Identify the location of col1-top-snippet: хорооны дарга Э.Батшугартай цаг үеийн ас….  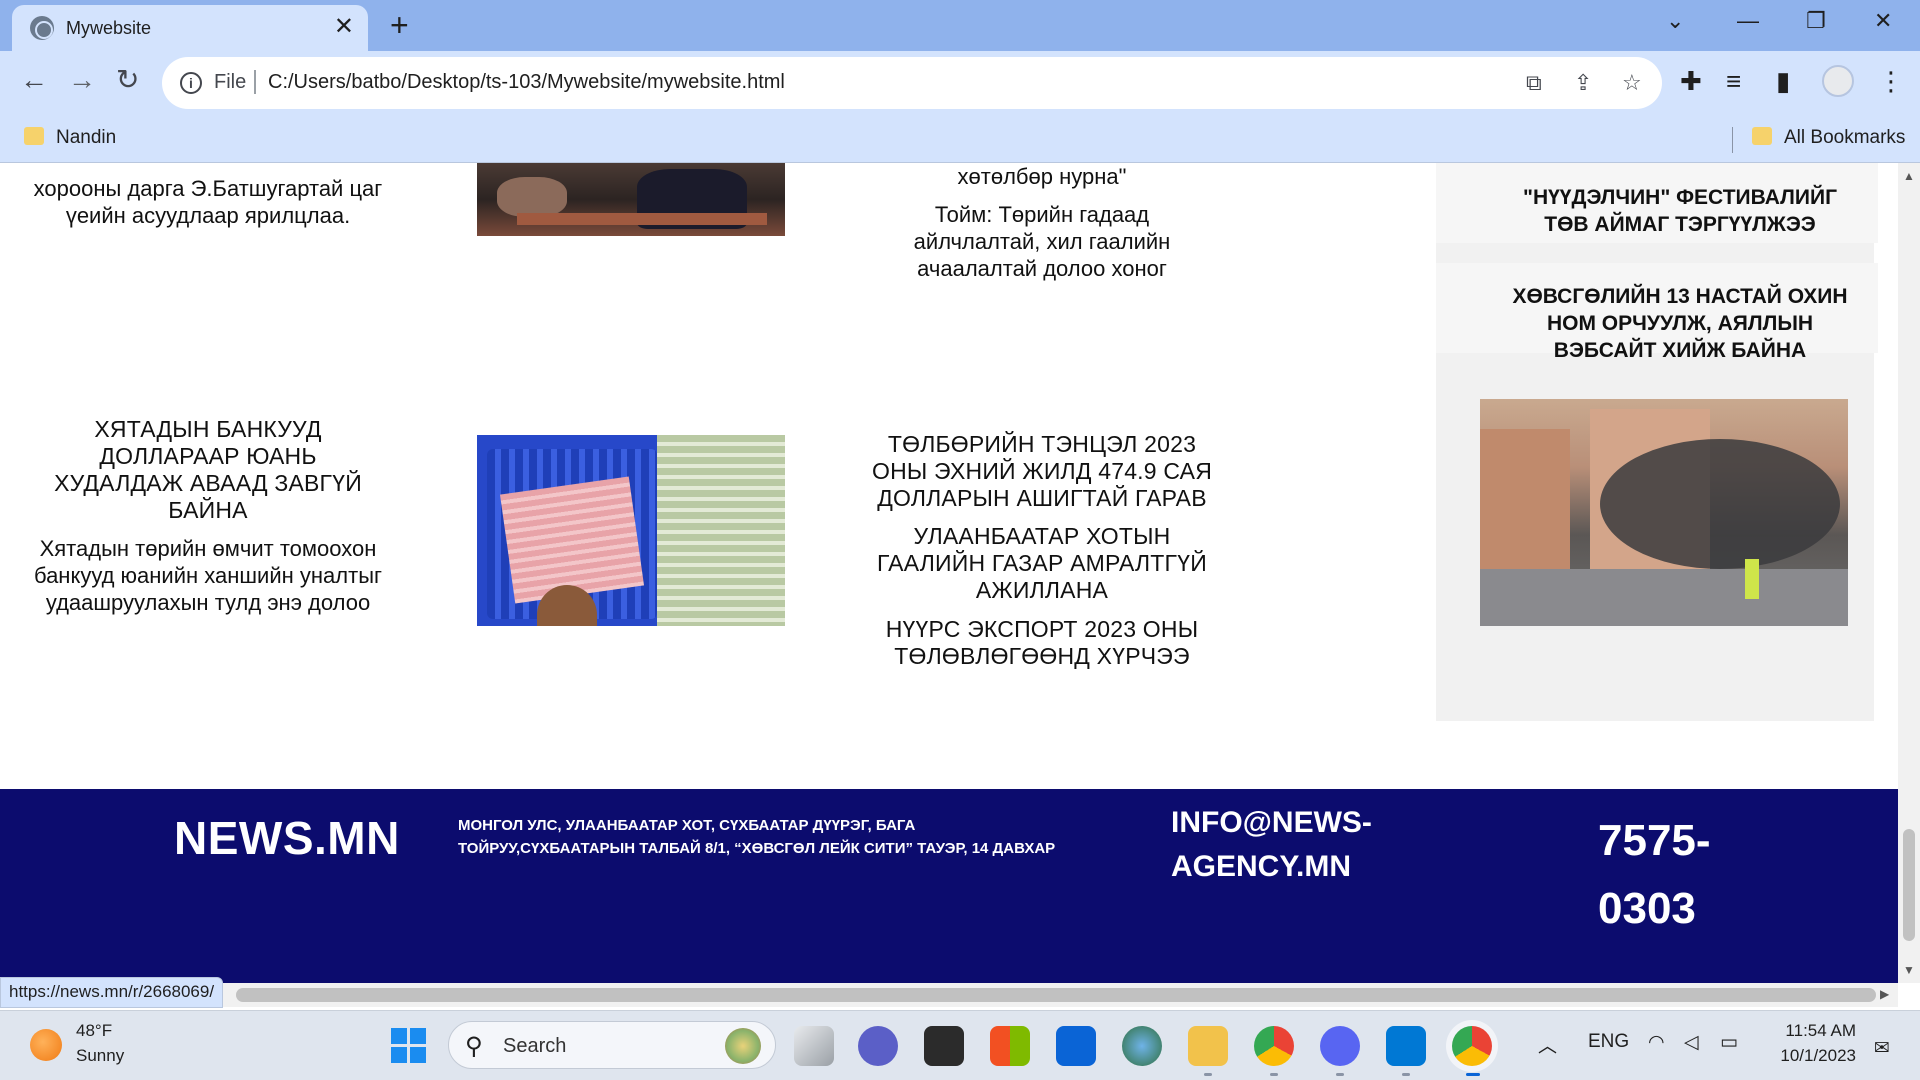
(208, 202).